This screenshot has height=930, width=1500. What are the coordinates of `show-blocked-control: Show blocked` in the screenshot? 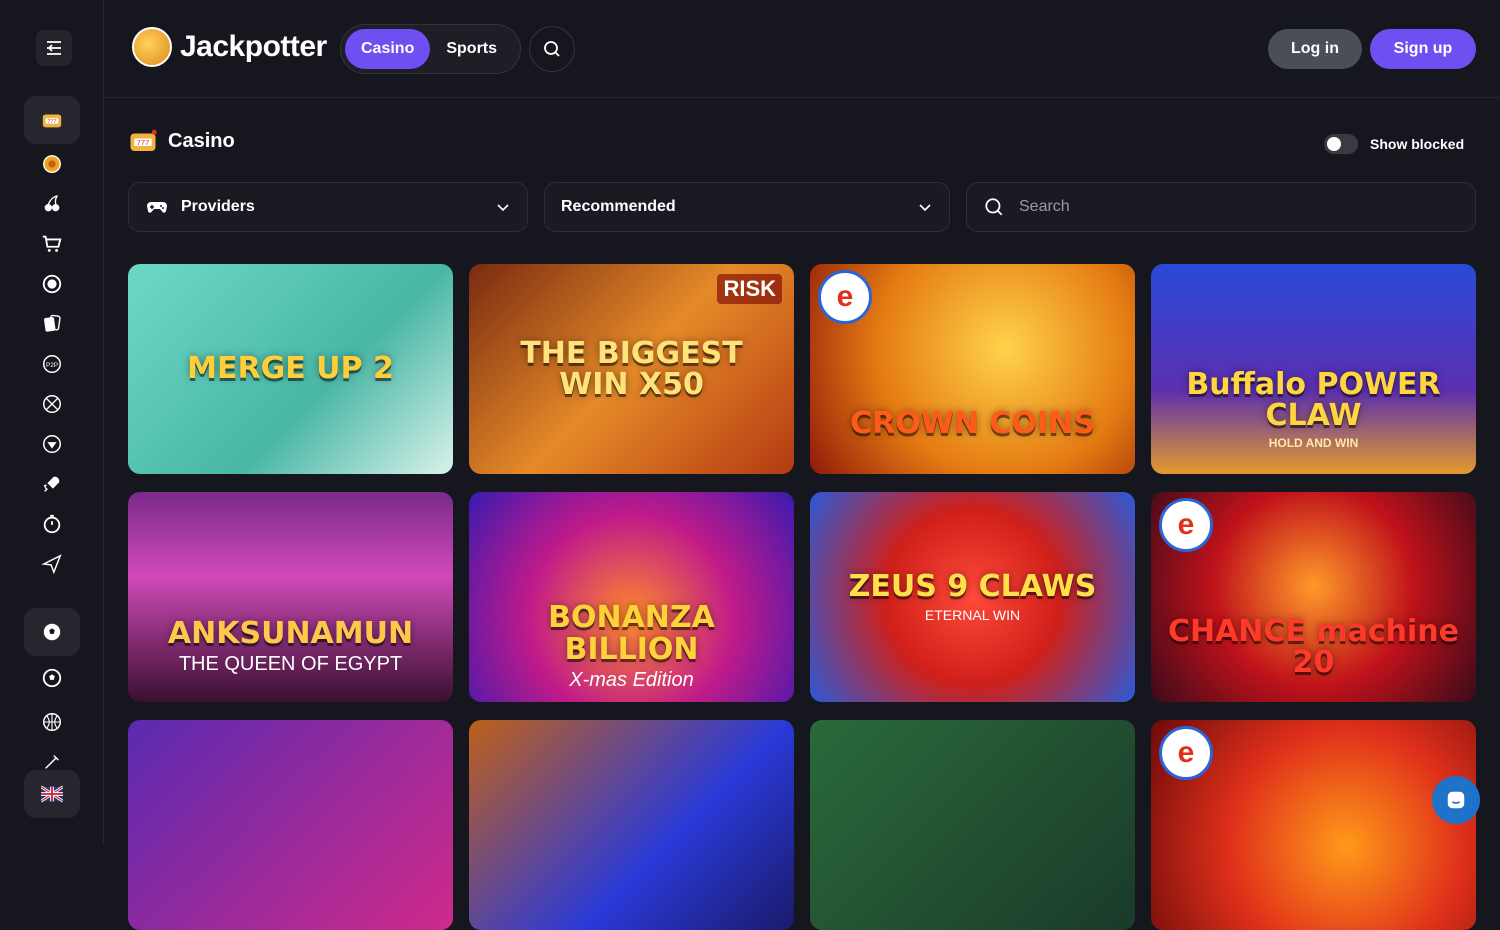 It's located at (1394, 144).